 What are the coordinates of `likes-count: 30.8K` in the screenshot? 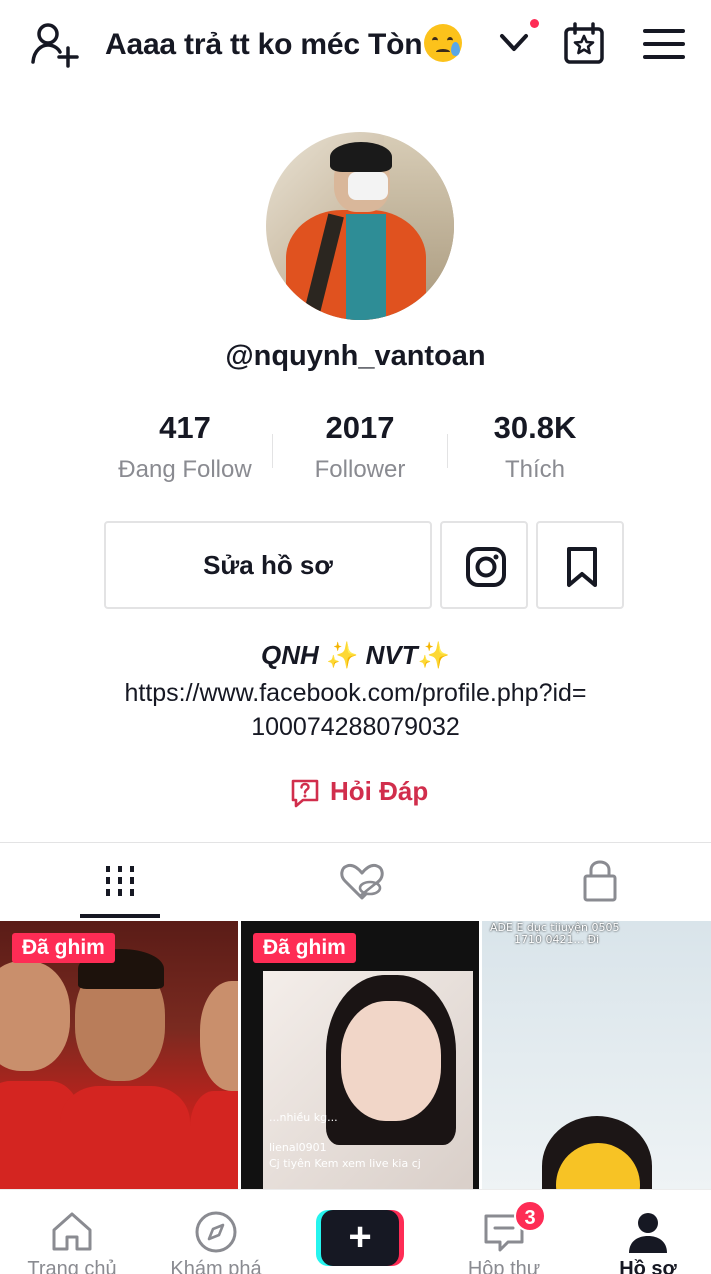 It's located at (535, 427).